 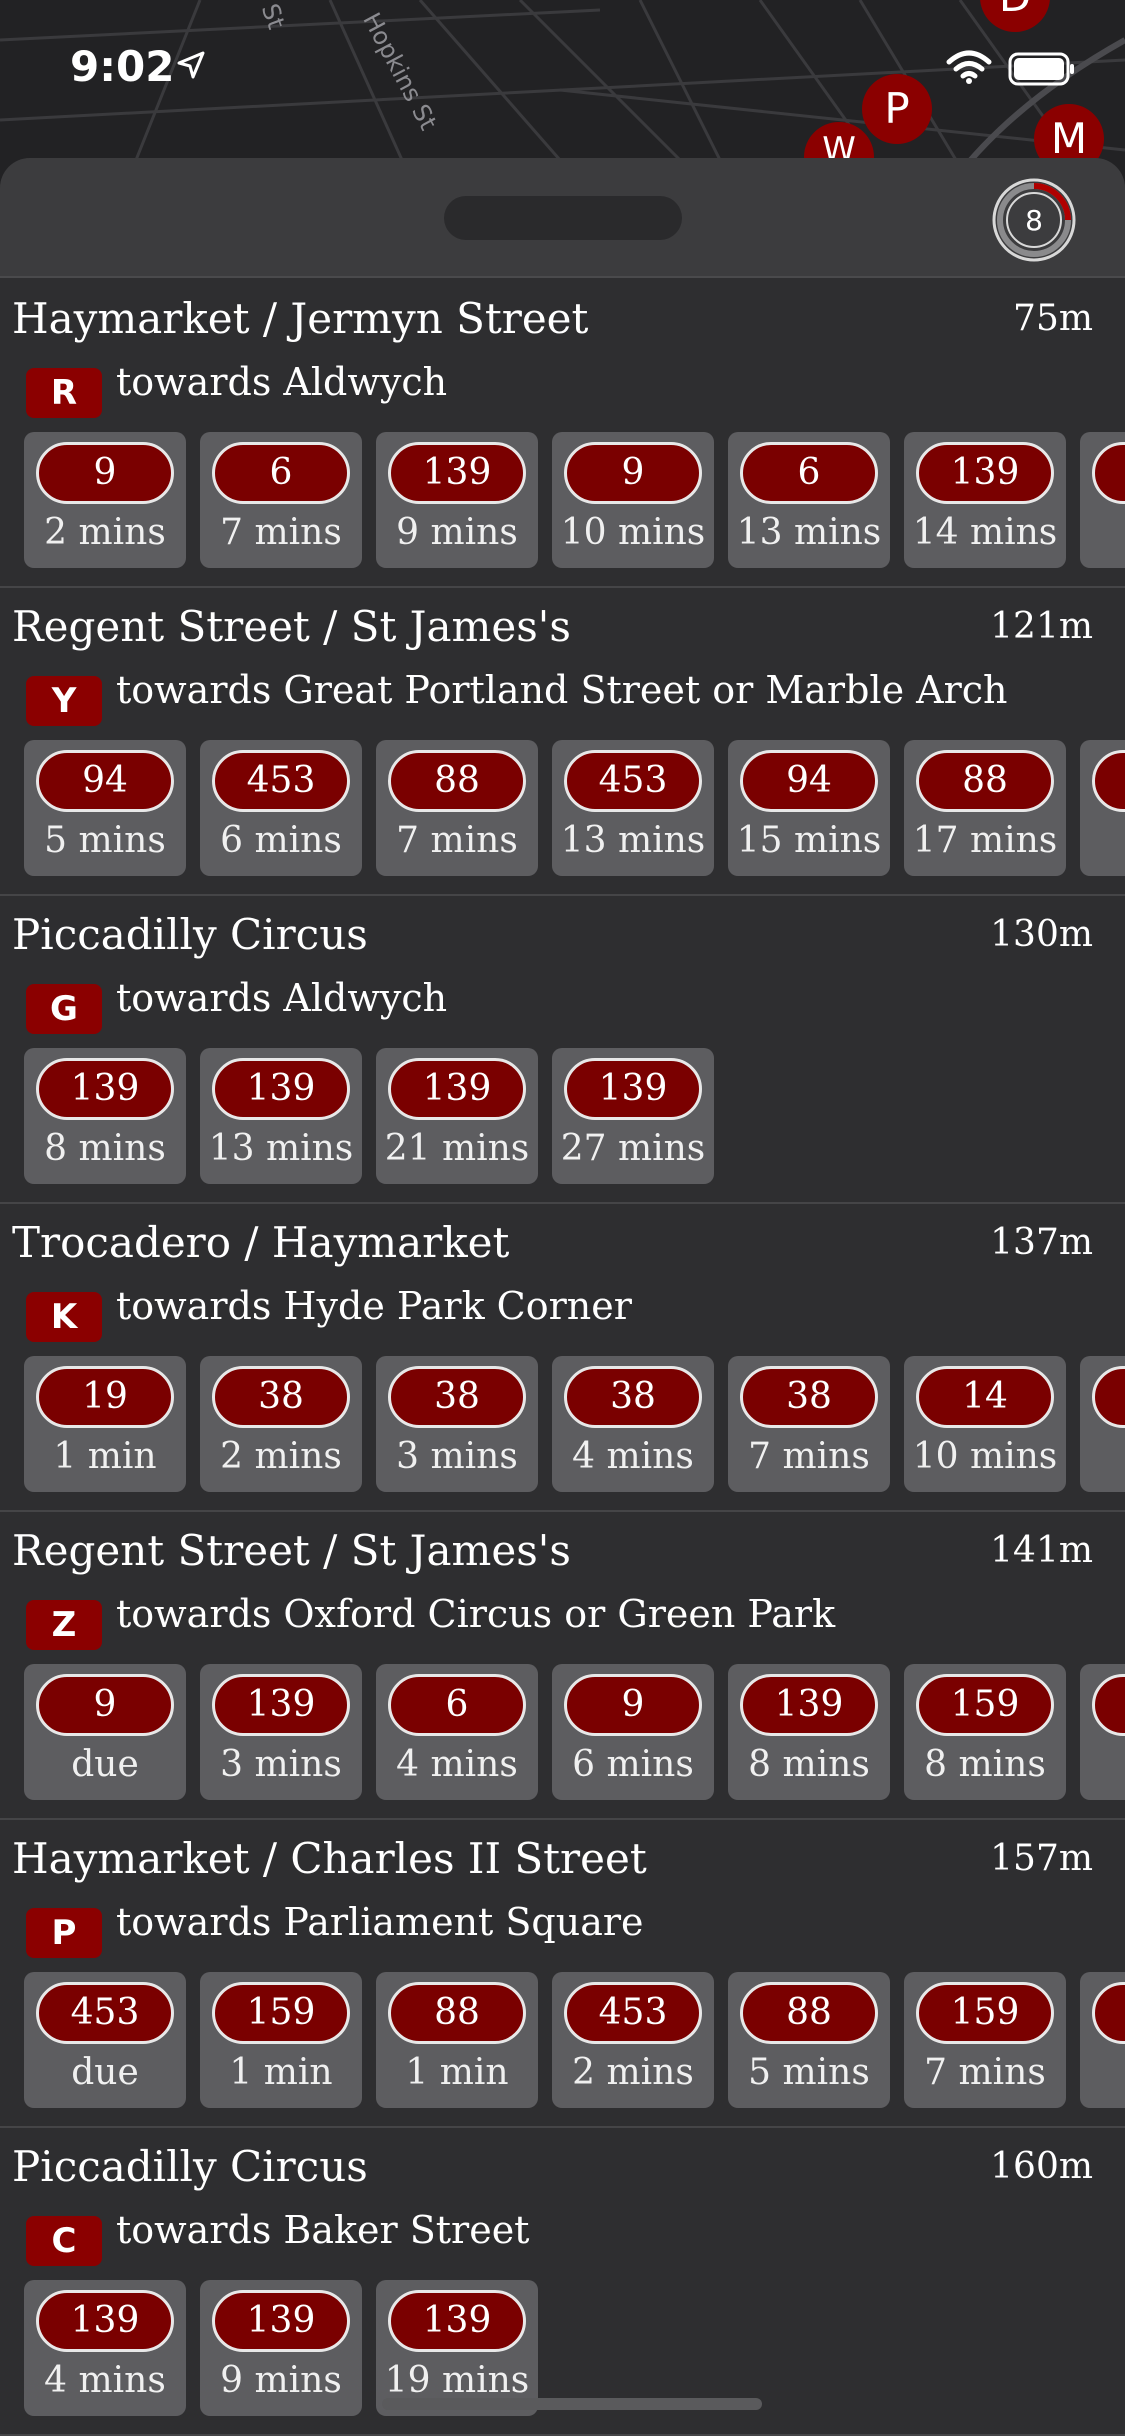 I want to click on arrival-card: 88 17 mins, so click(x=985, y=808).